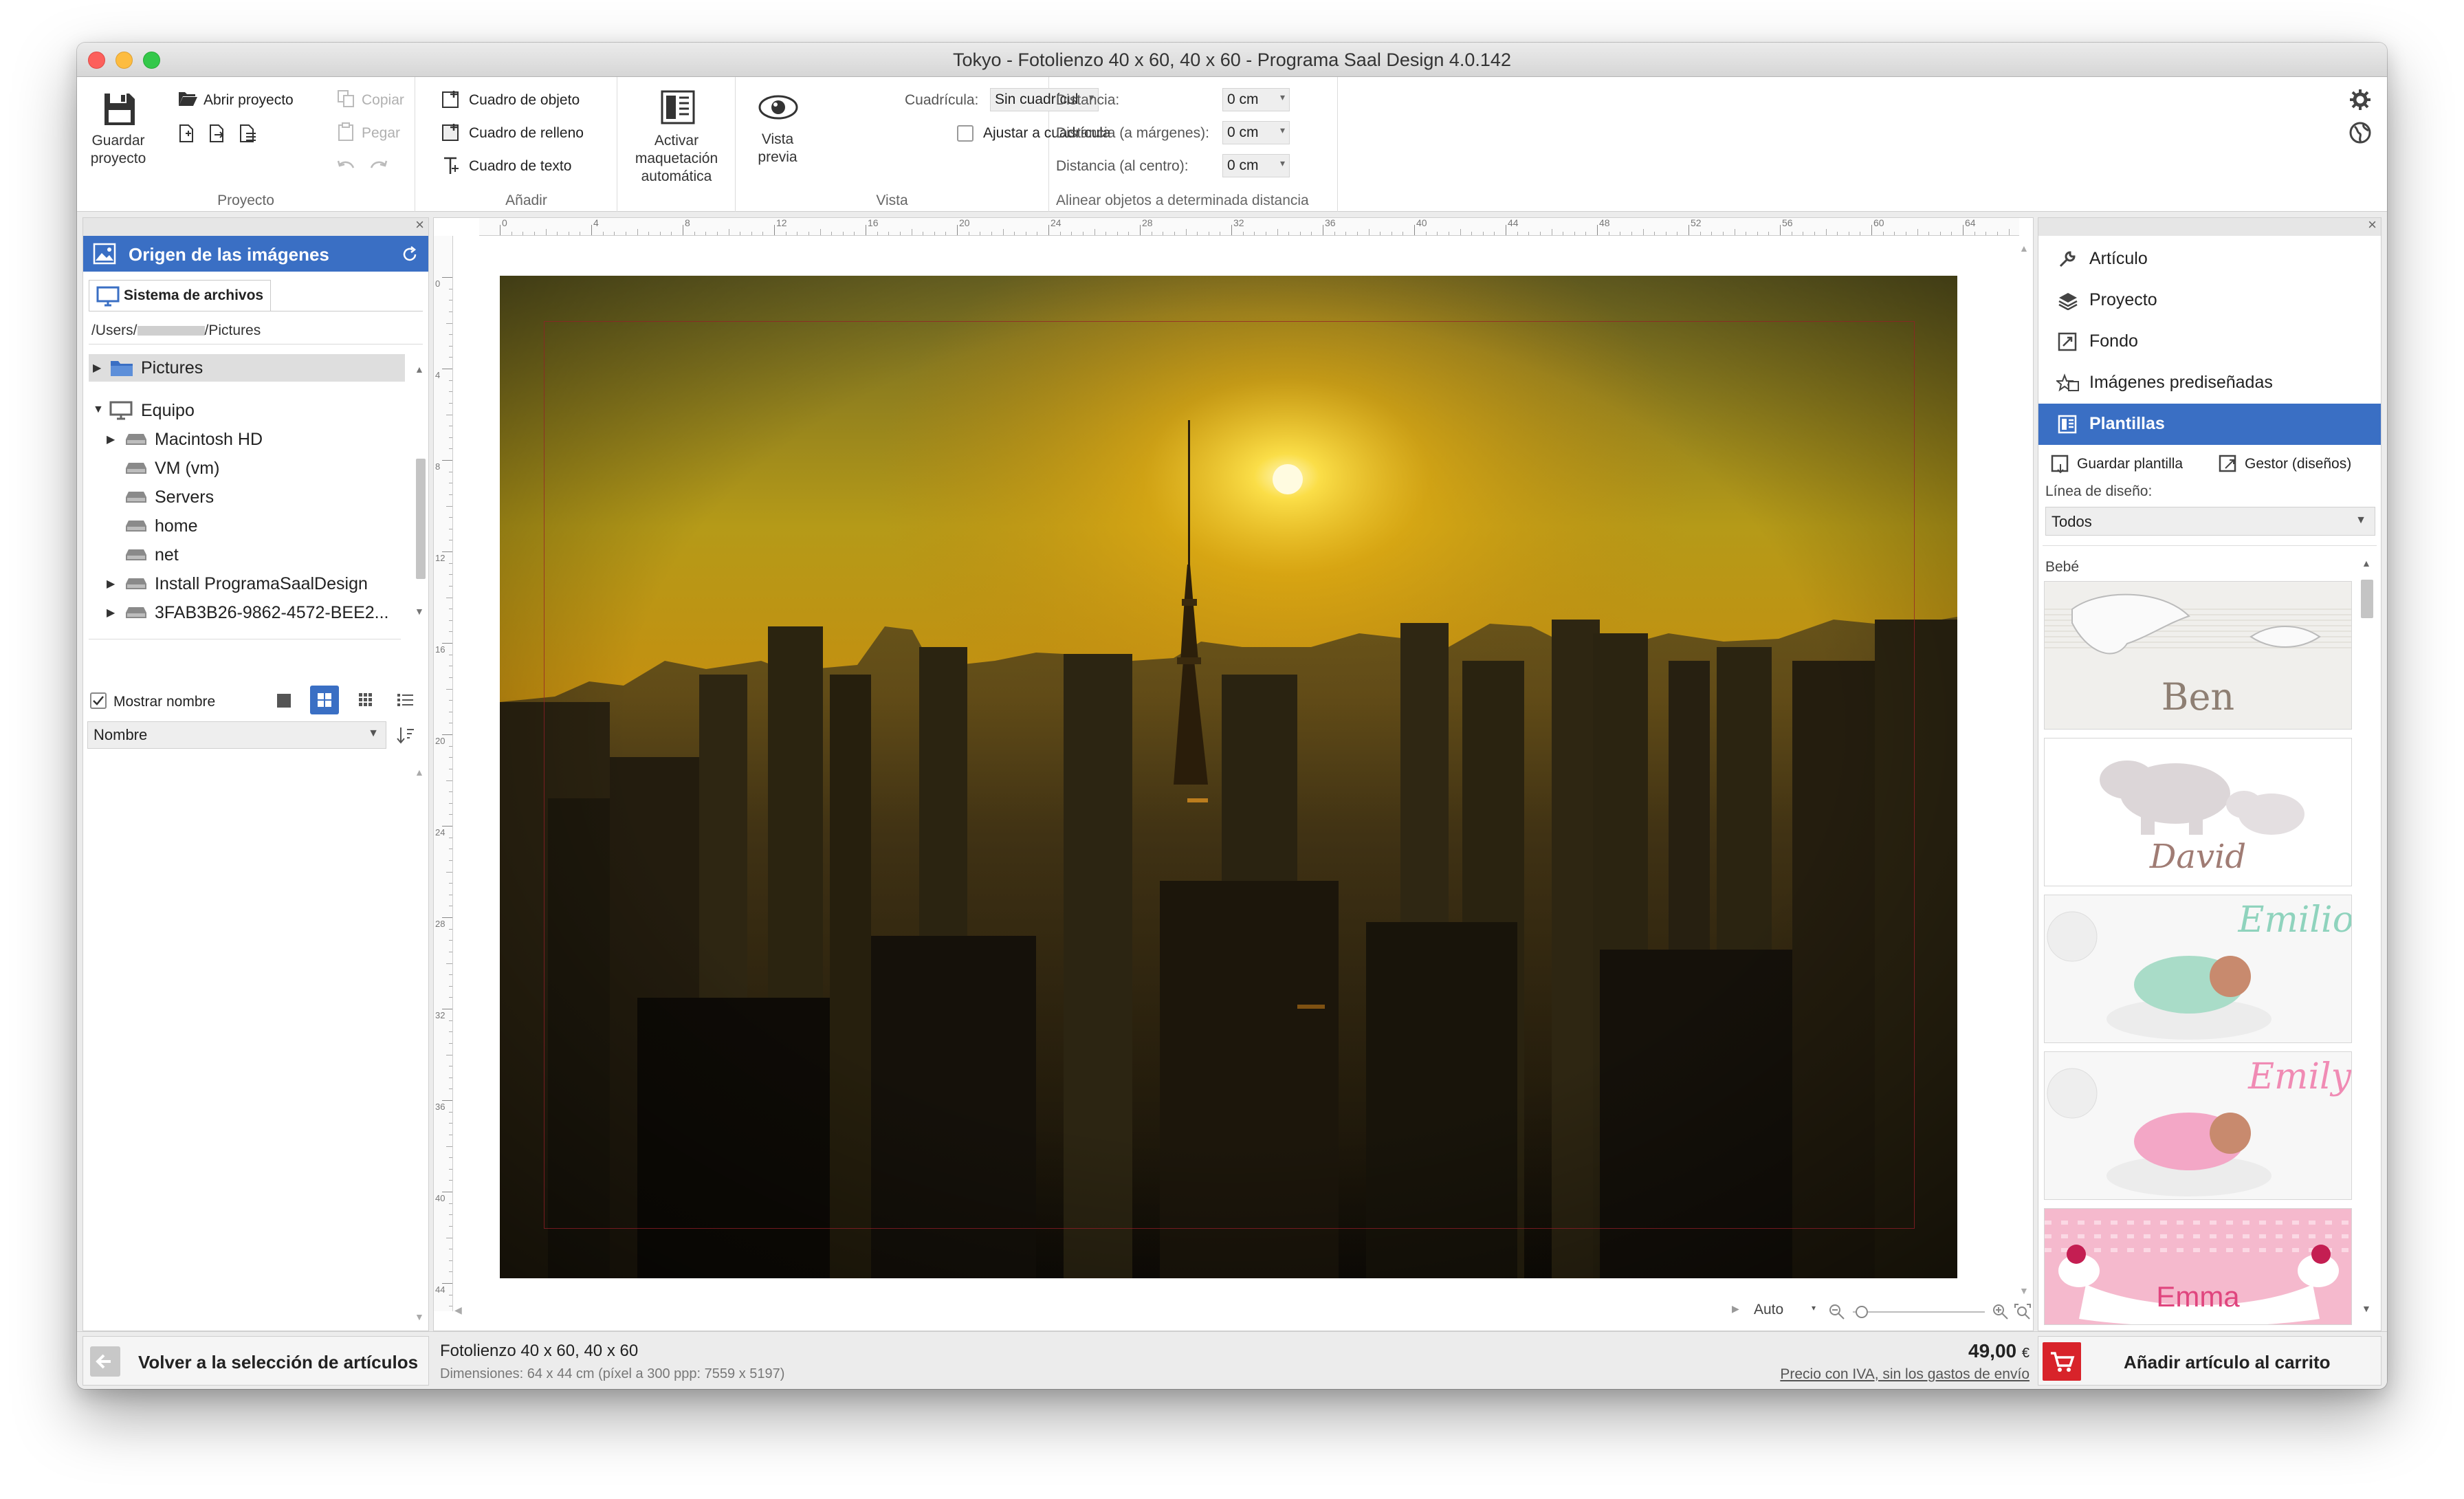  I want to click on scroll-left-icon: ◀, so click(458, 1310).